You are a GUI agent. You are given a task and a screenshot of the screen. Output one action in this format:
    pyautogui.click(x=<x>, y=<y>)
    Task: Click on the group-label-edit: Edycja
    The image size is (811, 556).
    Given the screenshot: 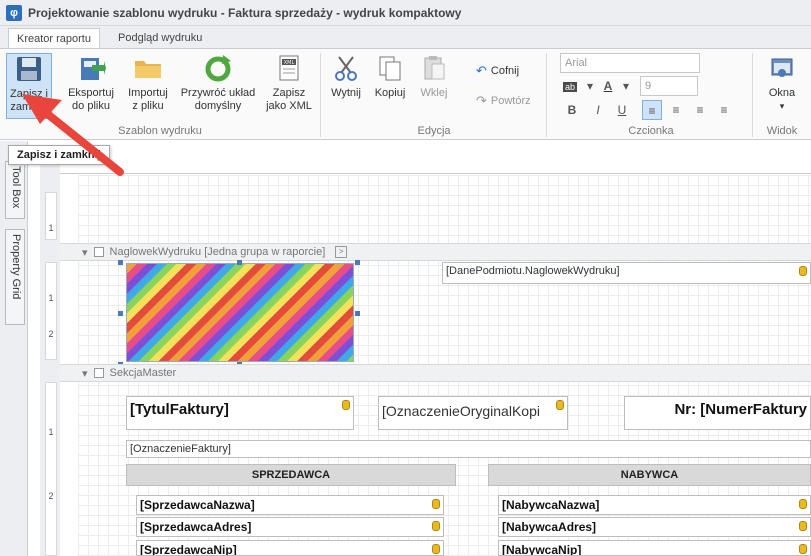 What is the action you would take?
    pyautogui.click(x=434, y=131)
    